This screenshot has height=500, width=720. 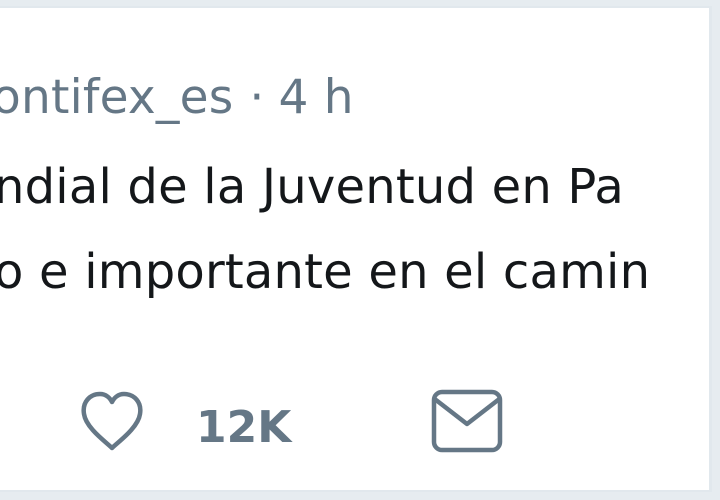 What do you see at coordinates (190, 422) in the screenshot?
I see `like-button: 12K` at bounding box center [190, 422].